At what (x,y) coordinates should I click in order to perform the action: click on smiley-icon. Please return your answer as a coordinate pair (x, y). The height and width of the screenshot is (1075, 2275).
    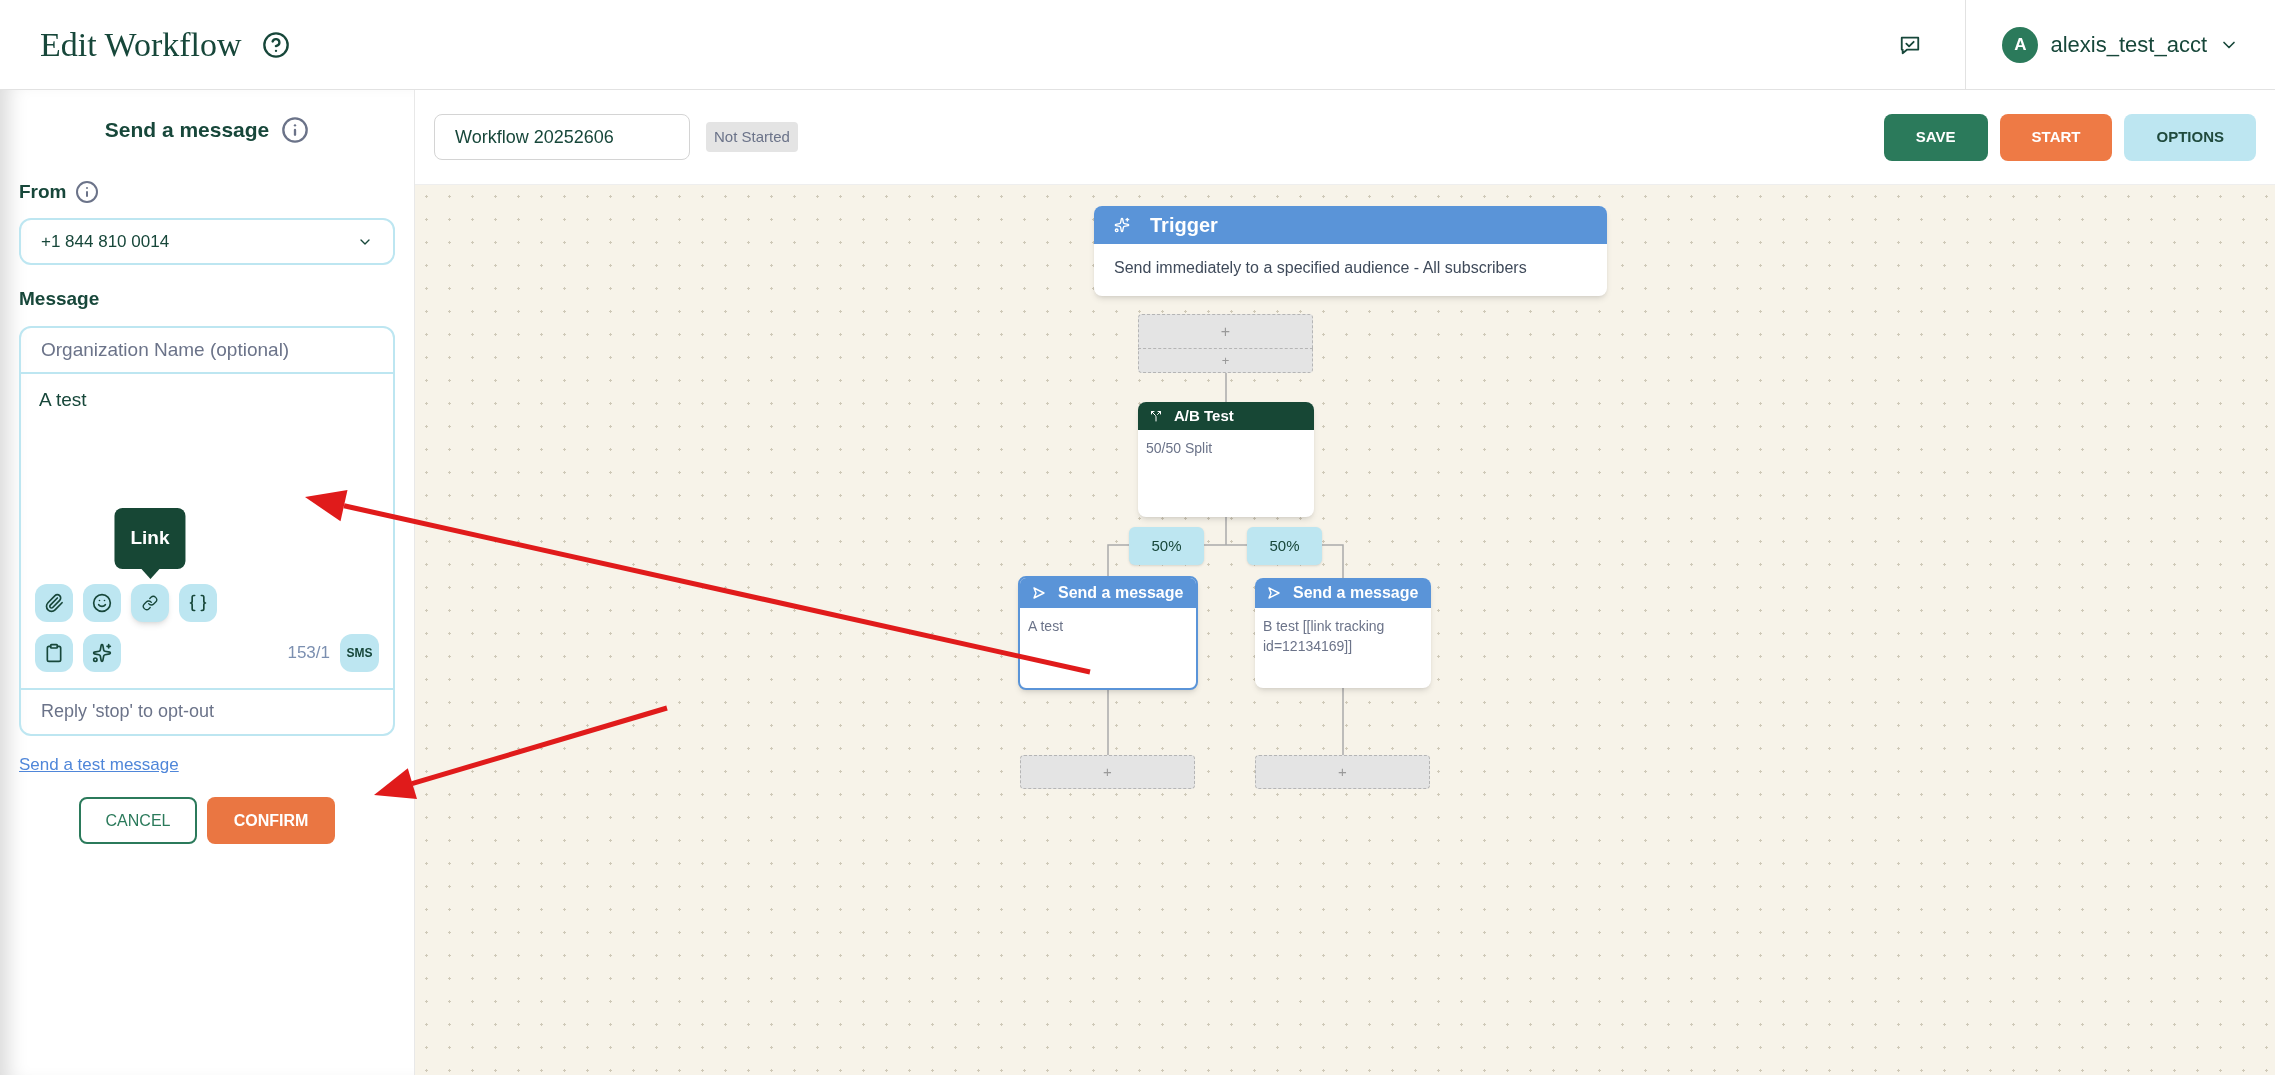
    Looking at the image, I should click on (102, 602).